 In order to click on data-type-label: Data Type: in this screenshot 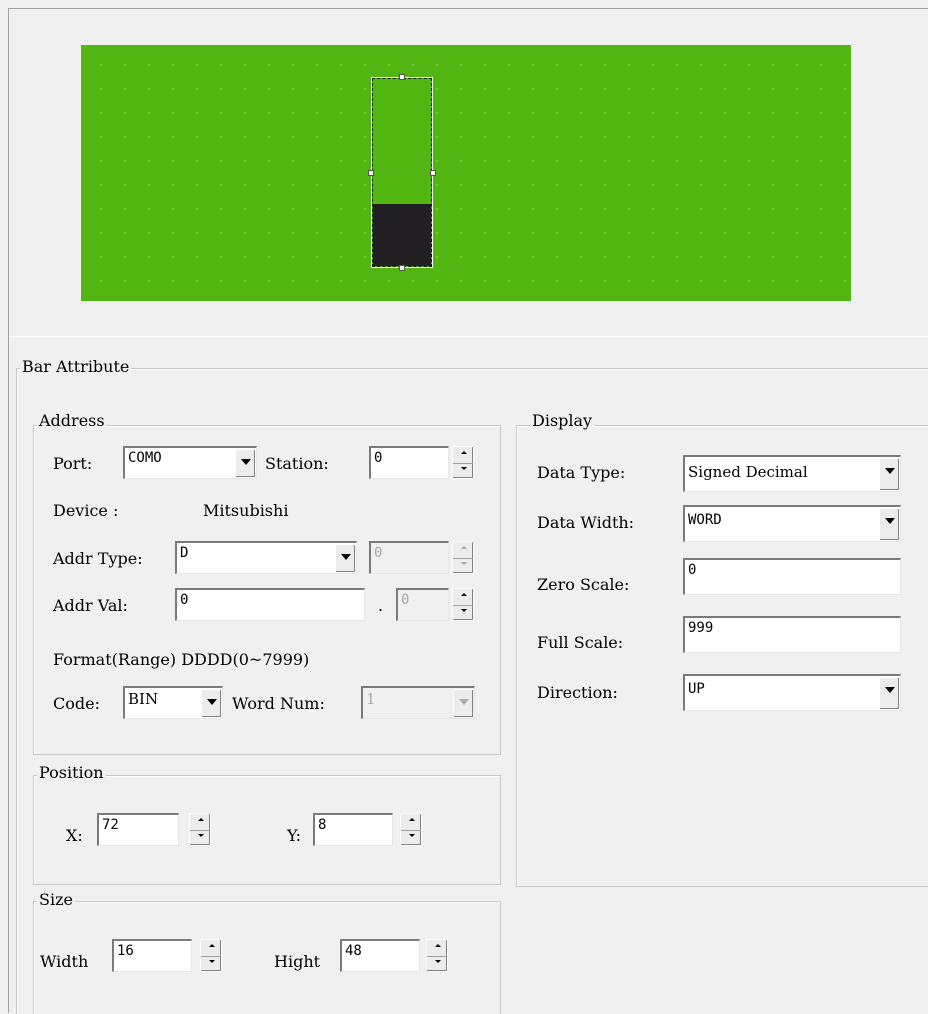, I will do `click(581, 472)`.